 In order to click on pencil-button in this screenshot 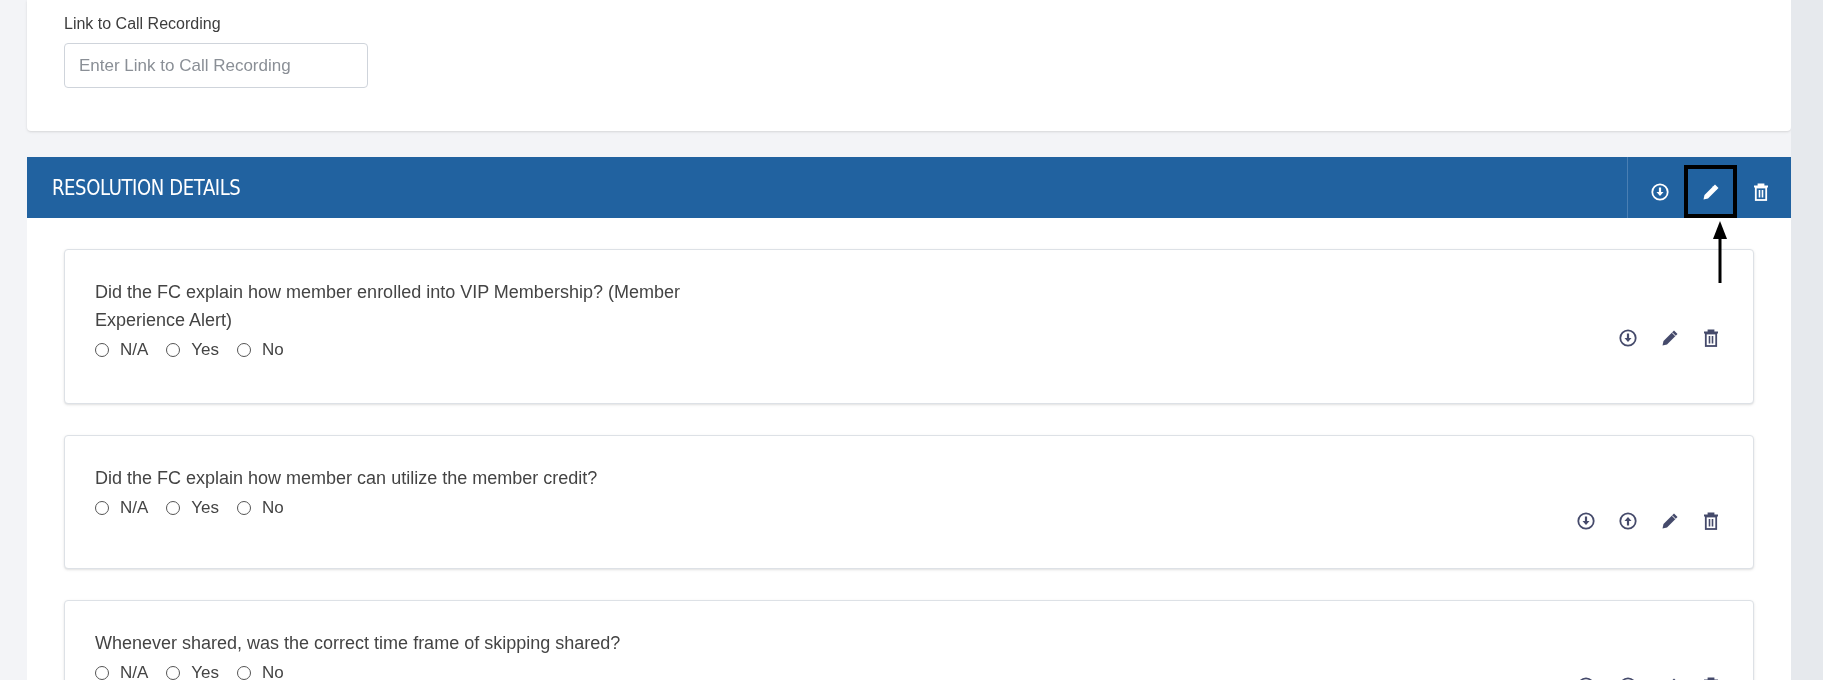, I will do `click(1710, 191)`.